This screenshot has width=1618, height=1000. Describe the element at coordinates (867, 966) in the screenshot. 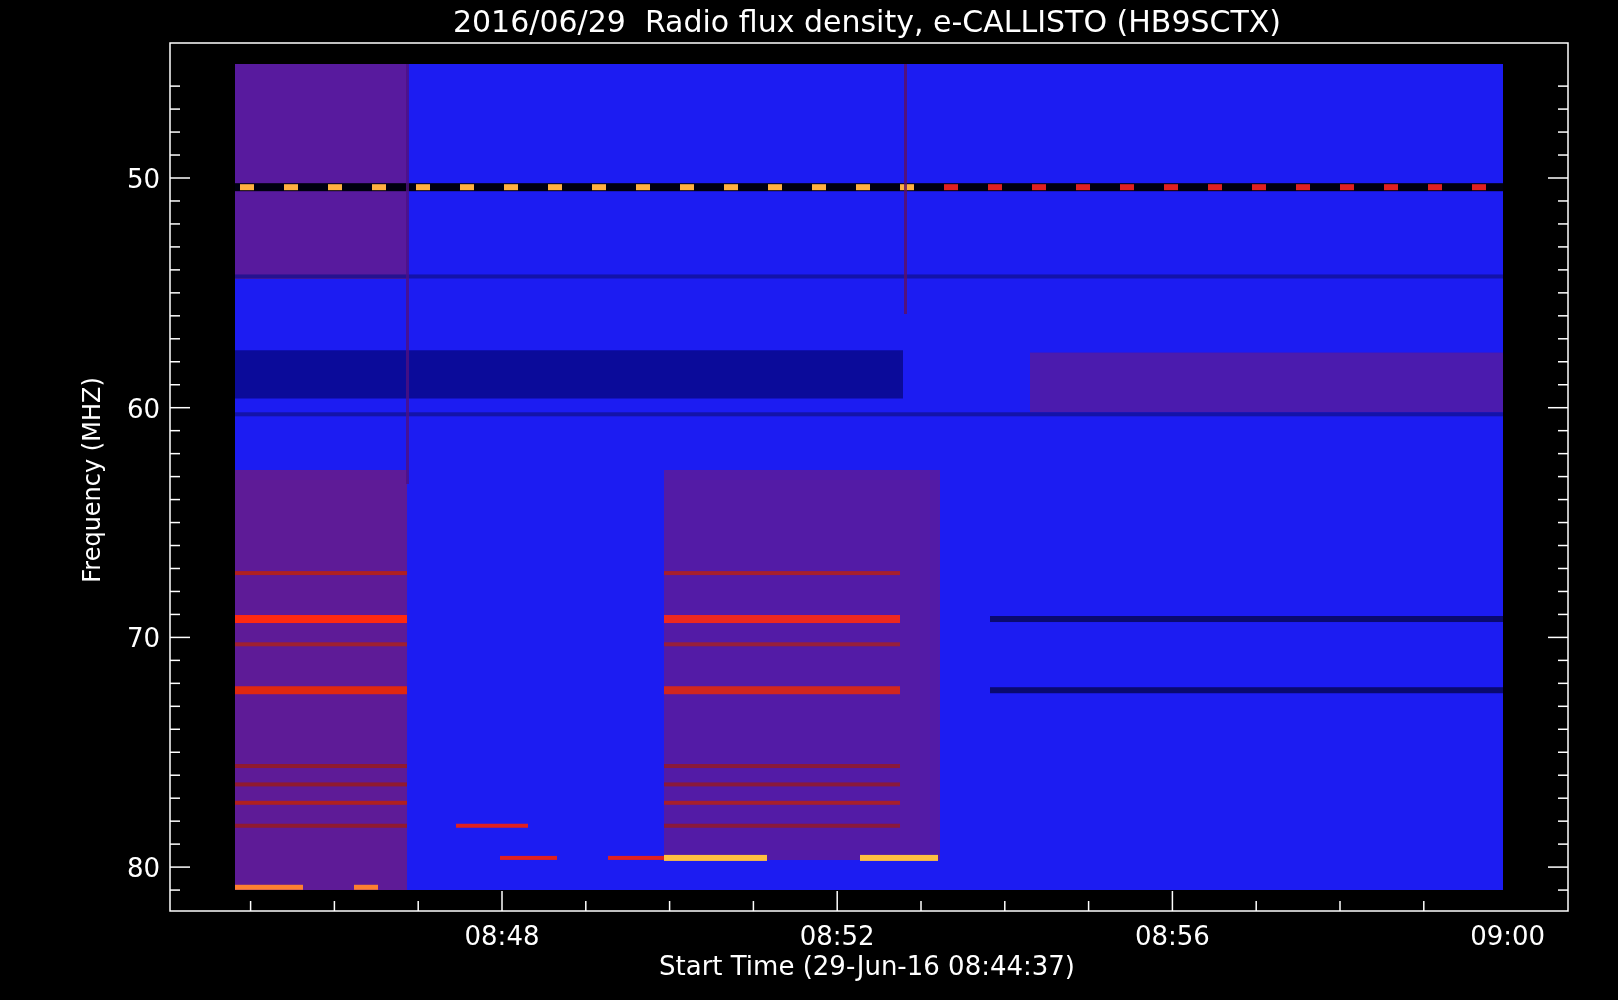

I see `x-axis-label: Start Time (29-Jun-16 08:44:37)` at that location.